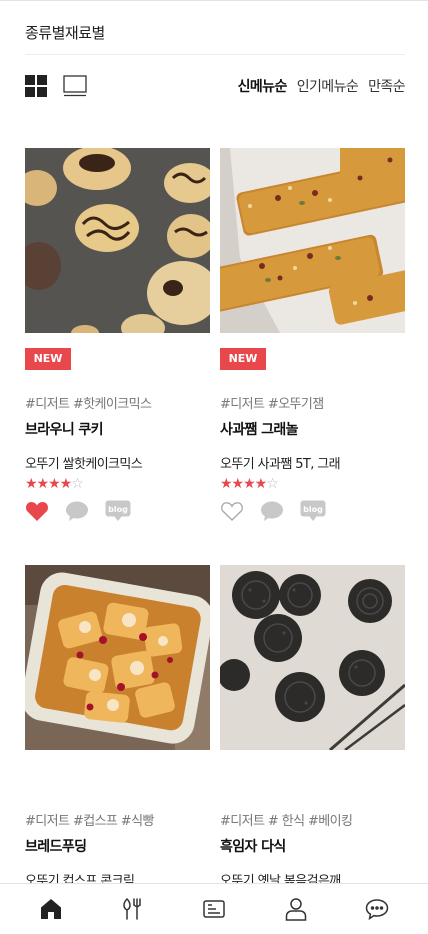 Image resolution: width=428 pixels, height=934 pixels. Describe the element at coordinates (132, 909) in the screenshot. I see `recipe-fork-knife-icon` at that location.